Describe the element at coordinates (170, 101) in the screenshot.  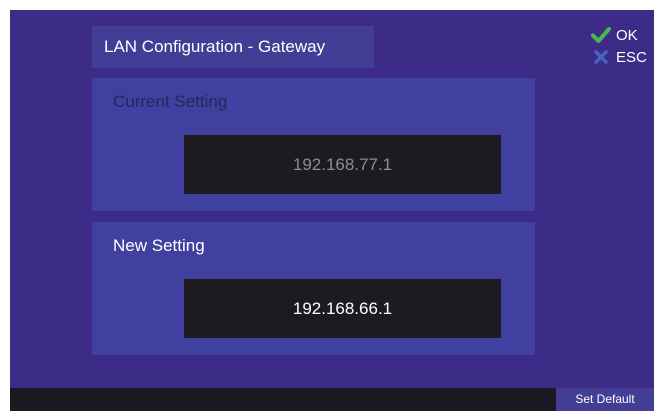
I see `current-setting-label: Current Setting` at that location.